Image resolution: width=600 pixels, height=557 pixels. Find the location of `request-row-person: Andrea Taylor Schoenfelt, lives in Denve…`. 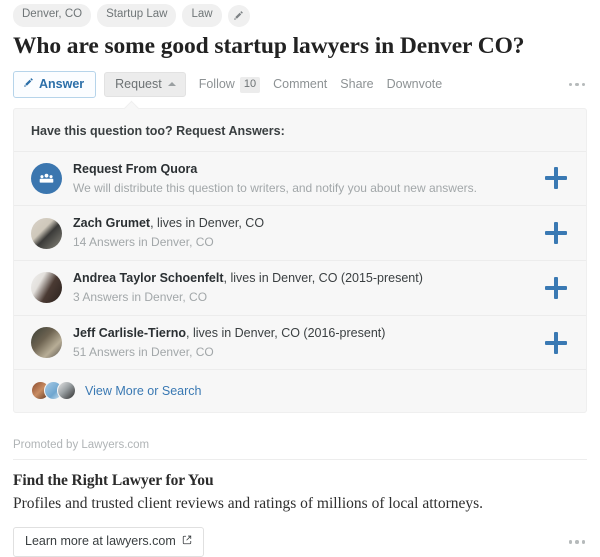

request-row-person: Andrea Taylor Schoenfelt, lives in Denve… is located at coordinates (300, 287).